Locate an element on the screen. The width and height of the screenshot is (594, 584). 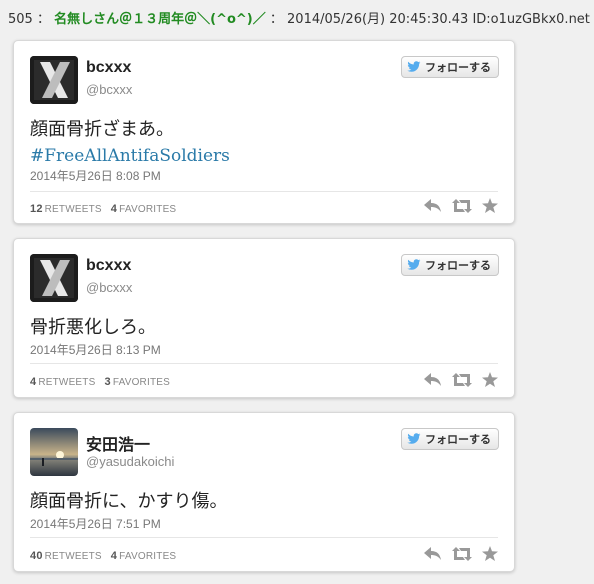
retweet-count: 12 is located at coordinates (36, 209).